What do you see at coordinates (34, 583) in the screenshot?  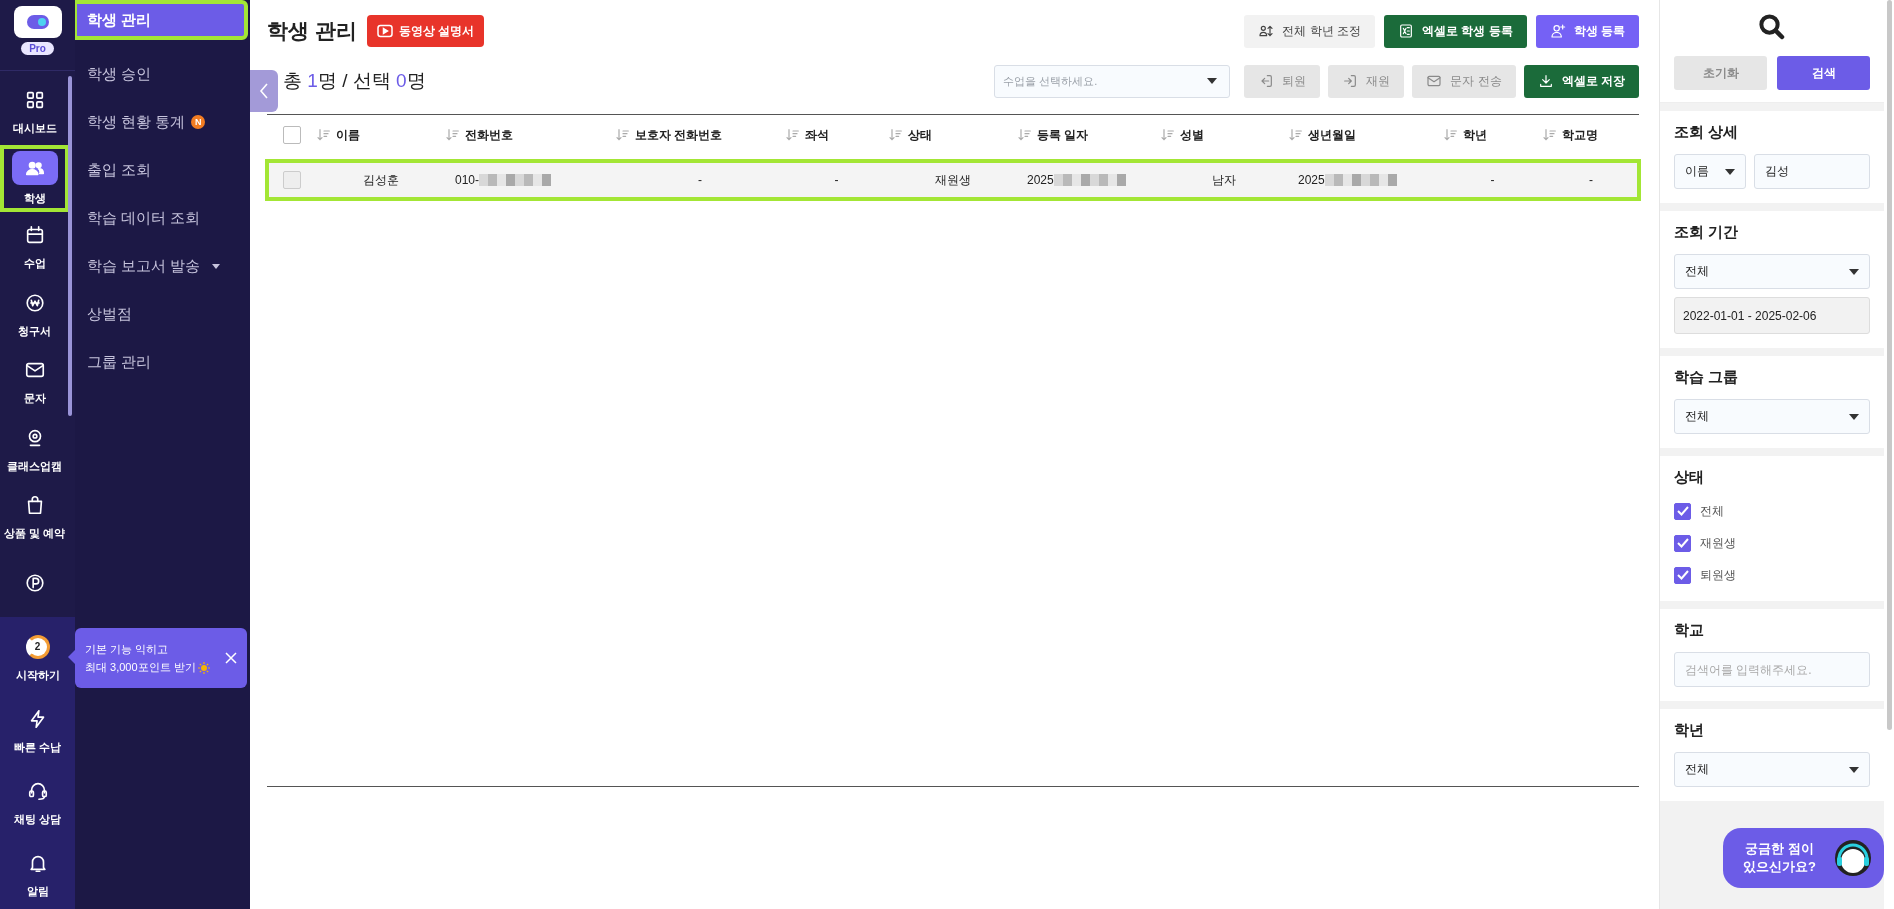 I see `point-coin-icon` at bounding box center [34, 583].